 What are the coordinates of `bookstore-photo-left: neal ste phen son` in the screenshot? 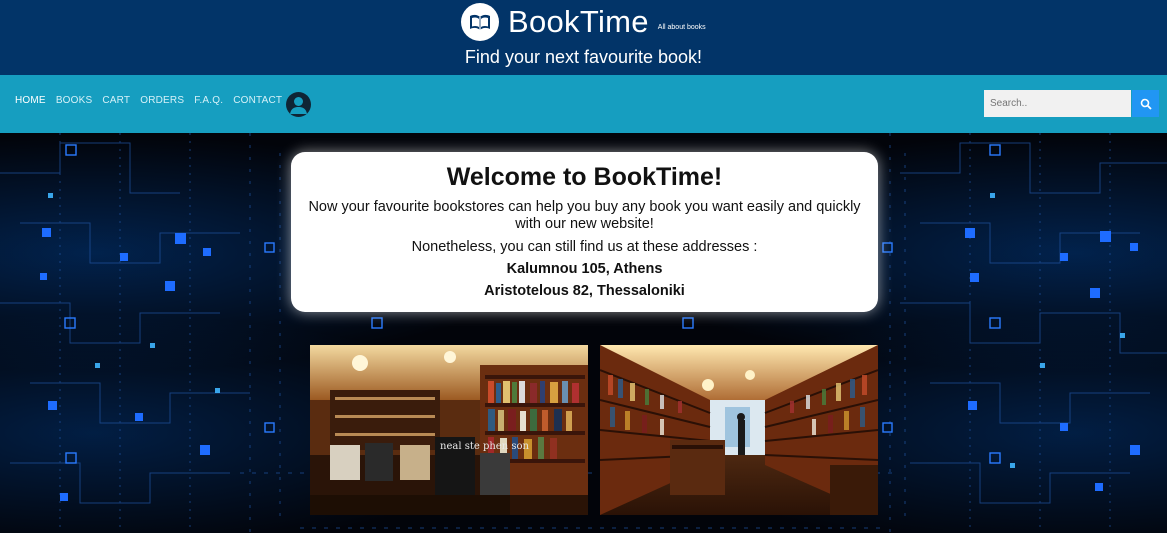 It's located at (449, 430).